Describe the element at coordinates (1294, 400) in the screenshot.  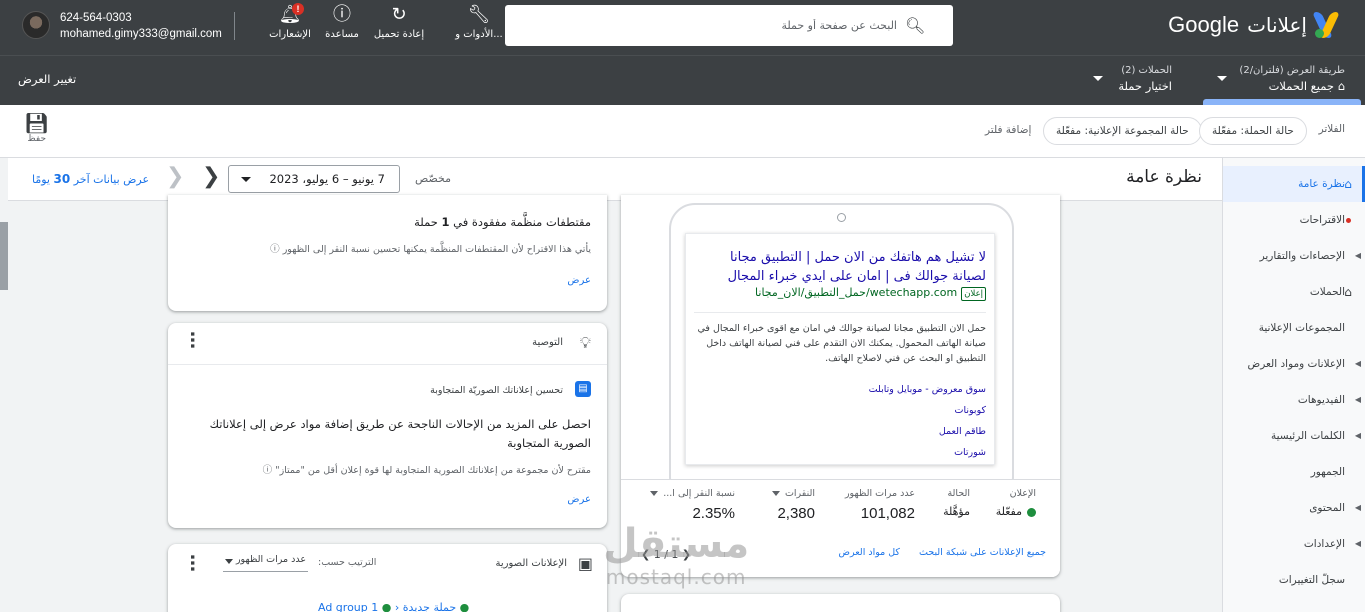
I see `nav-item-videos: ◀ الفيديوهات` at that location.